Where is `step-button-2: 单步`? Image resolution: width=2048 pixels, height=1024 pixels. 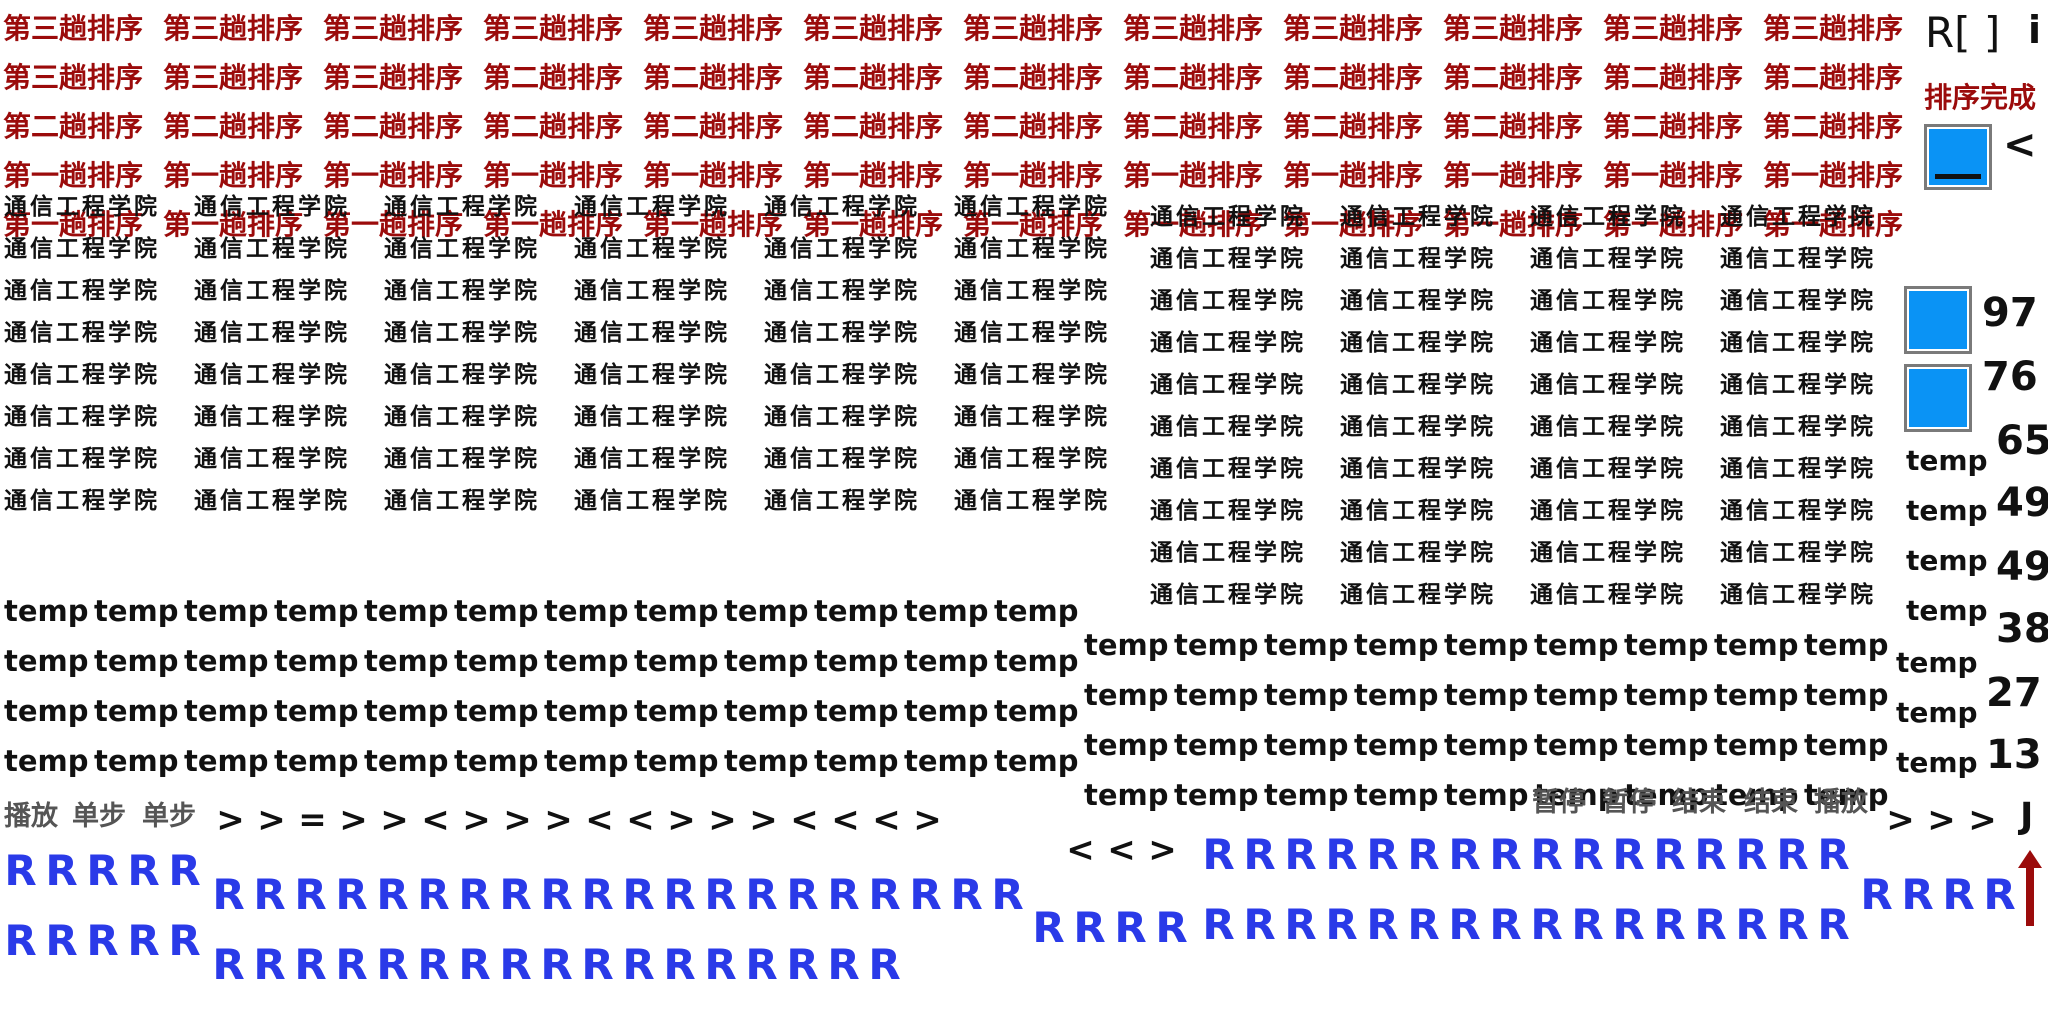 step-button-2: 单步 is located at coordinates (169, 813).